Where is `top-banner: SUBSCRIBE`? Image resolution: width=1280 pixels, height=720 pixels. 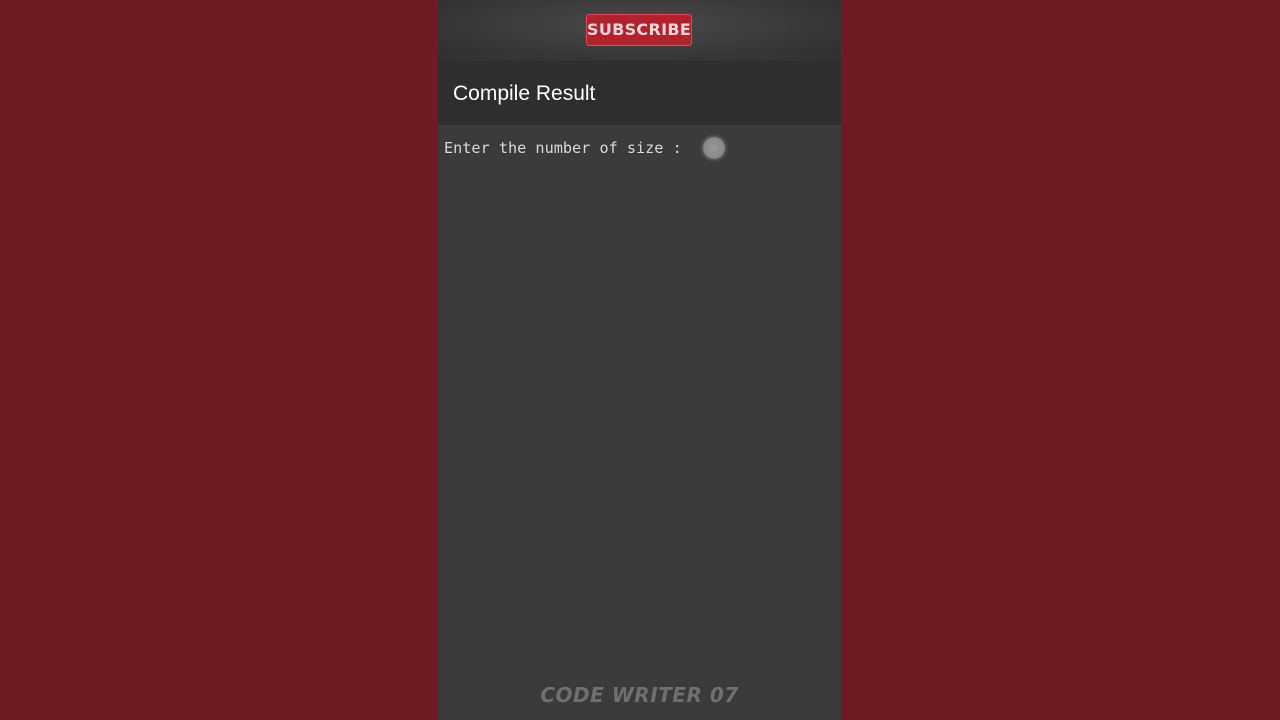 top-banner: SUBSCRIBE is located at coordinates (639, 30).